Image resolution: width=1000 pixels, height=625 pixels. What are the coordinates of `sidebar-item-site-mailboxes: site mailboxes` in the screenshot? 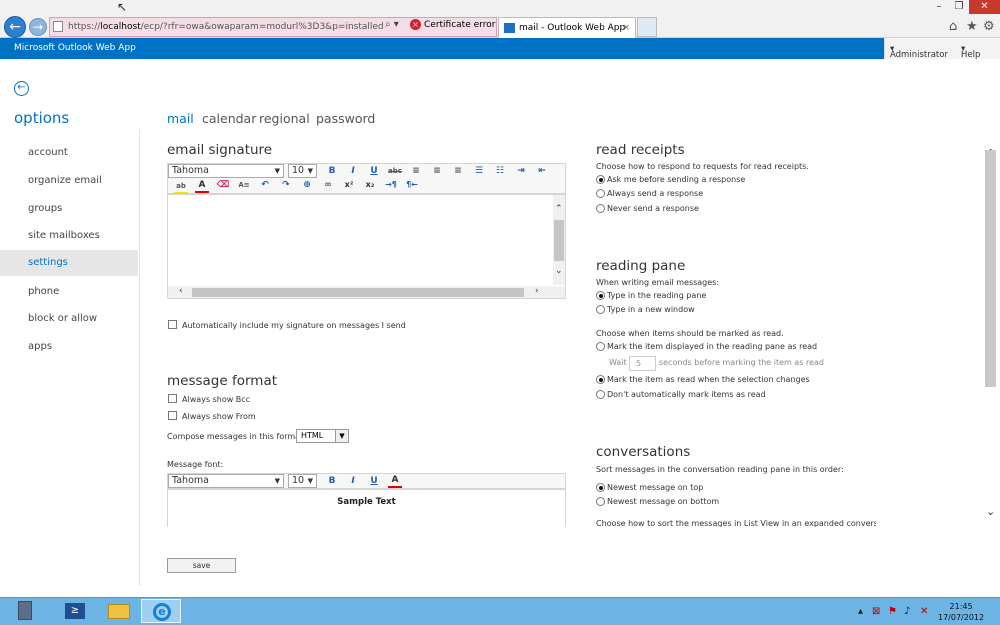 It's located at (69, 236).